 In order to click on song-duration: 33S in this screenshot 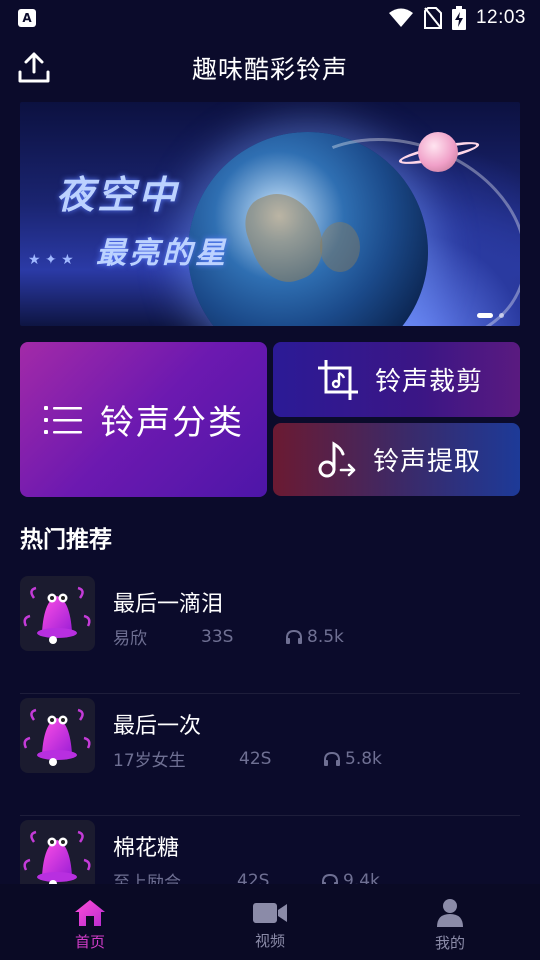, I will do `click(217, 636)`.